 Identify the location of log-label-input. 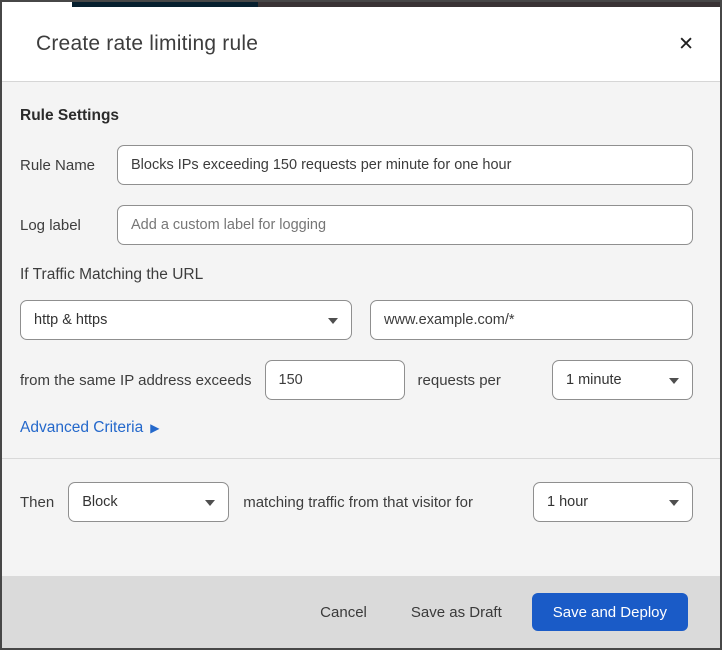
(405, 225).